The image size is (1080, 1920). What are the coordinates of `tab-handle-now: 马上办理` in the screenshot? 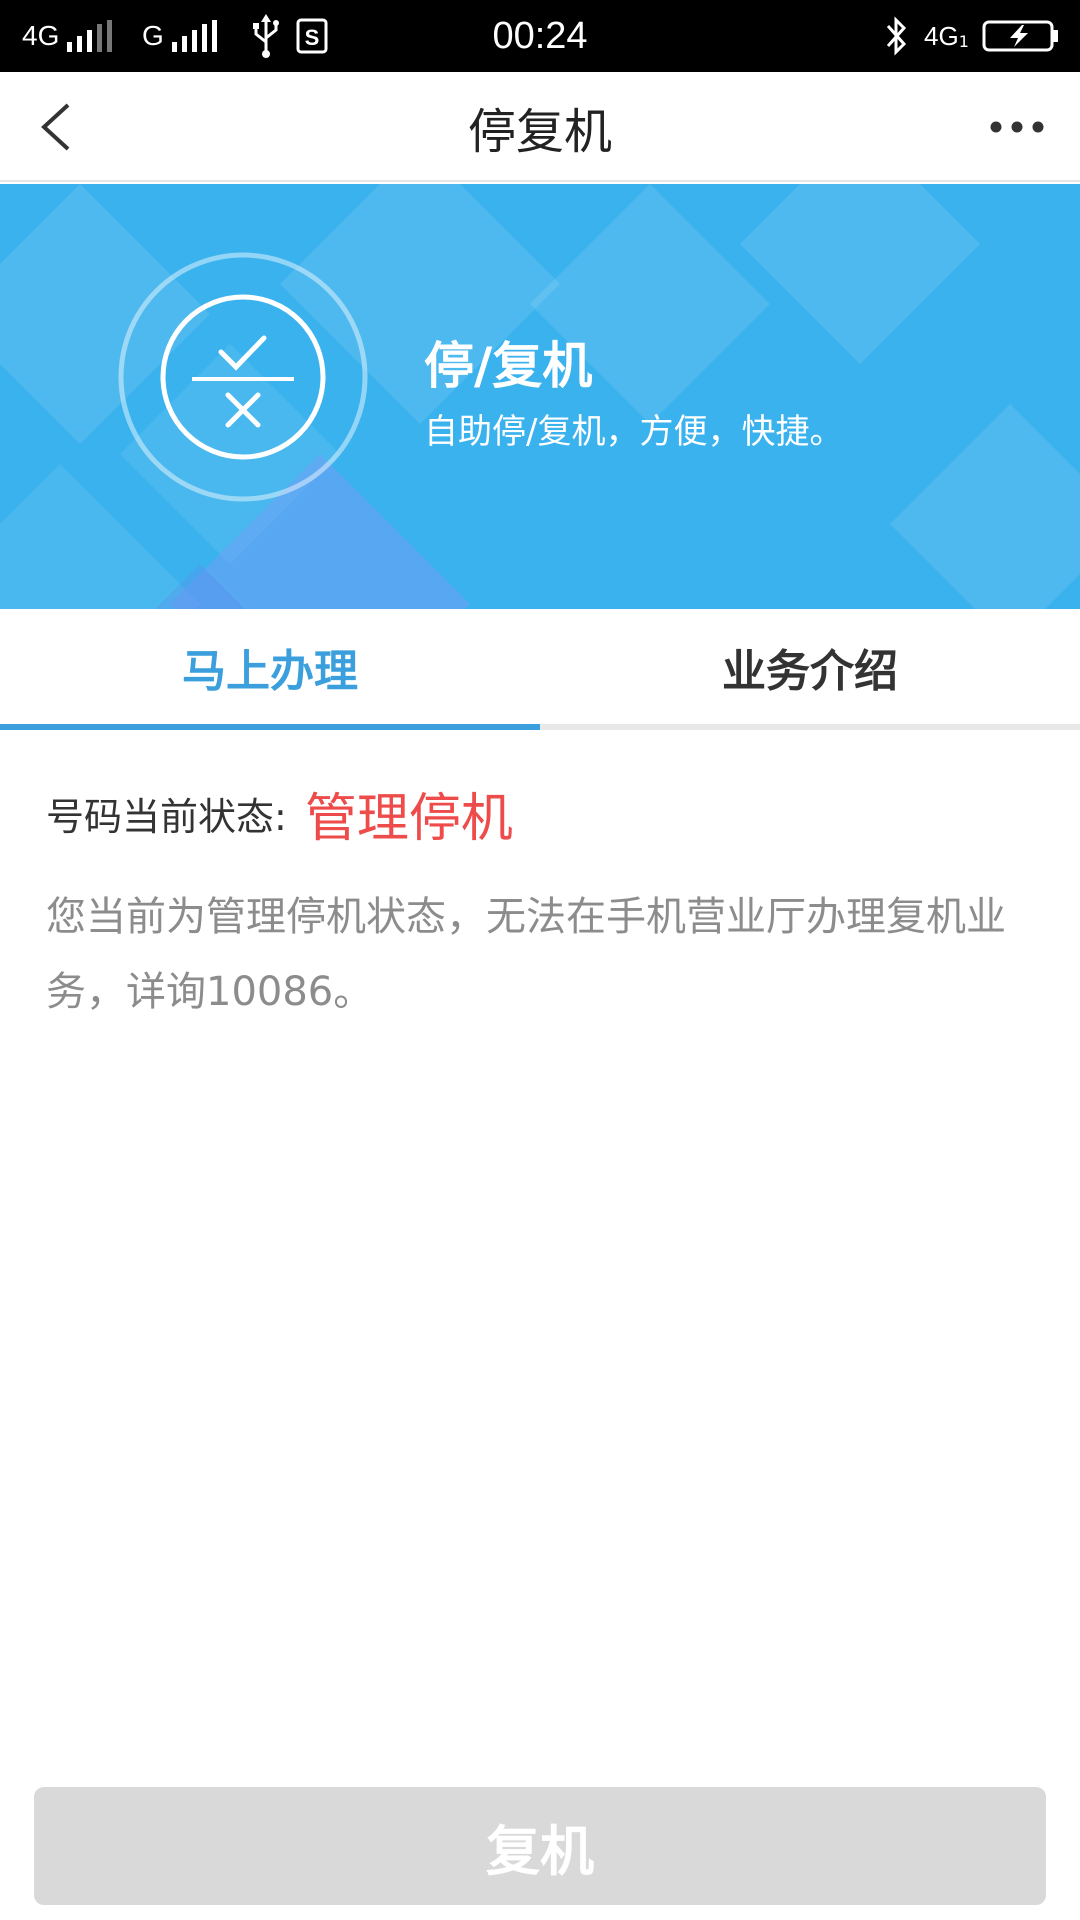 It's located at (270, 669).